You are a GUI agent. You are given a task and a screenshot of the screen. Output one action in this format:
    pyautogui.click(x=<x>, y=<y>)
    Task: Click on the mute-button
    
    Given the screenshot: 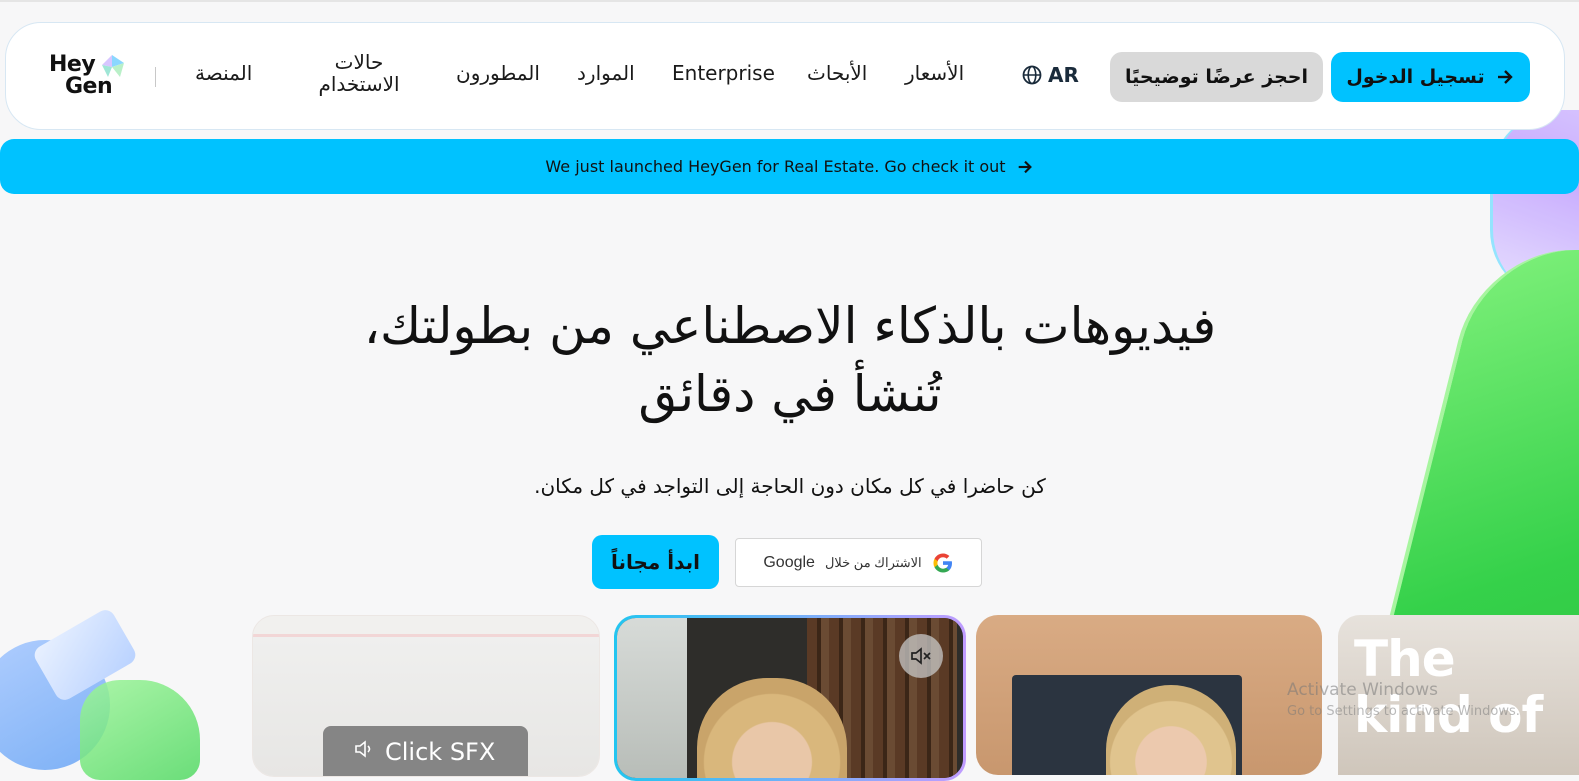 What is the action you would take?
    pyautogui.click(x=921, y=656)
    